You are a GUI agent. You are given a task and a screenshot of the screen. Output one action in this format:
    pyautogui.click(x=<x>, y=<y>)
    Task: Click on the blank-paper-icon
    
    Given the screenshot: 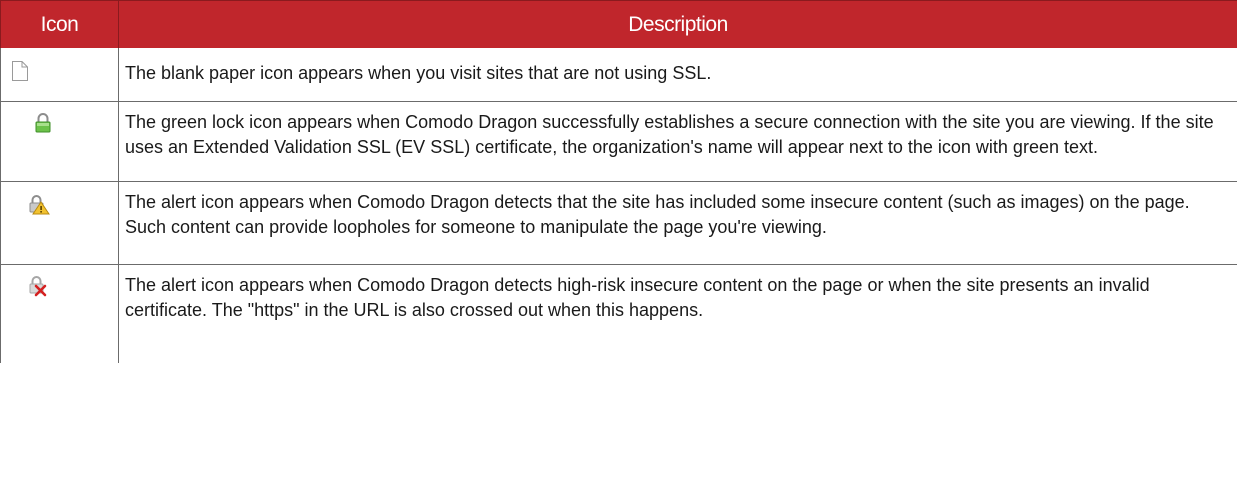 What is the action you would take?
    pyautogui.click(x=20, y=71)
    